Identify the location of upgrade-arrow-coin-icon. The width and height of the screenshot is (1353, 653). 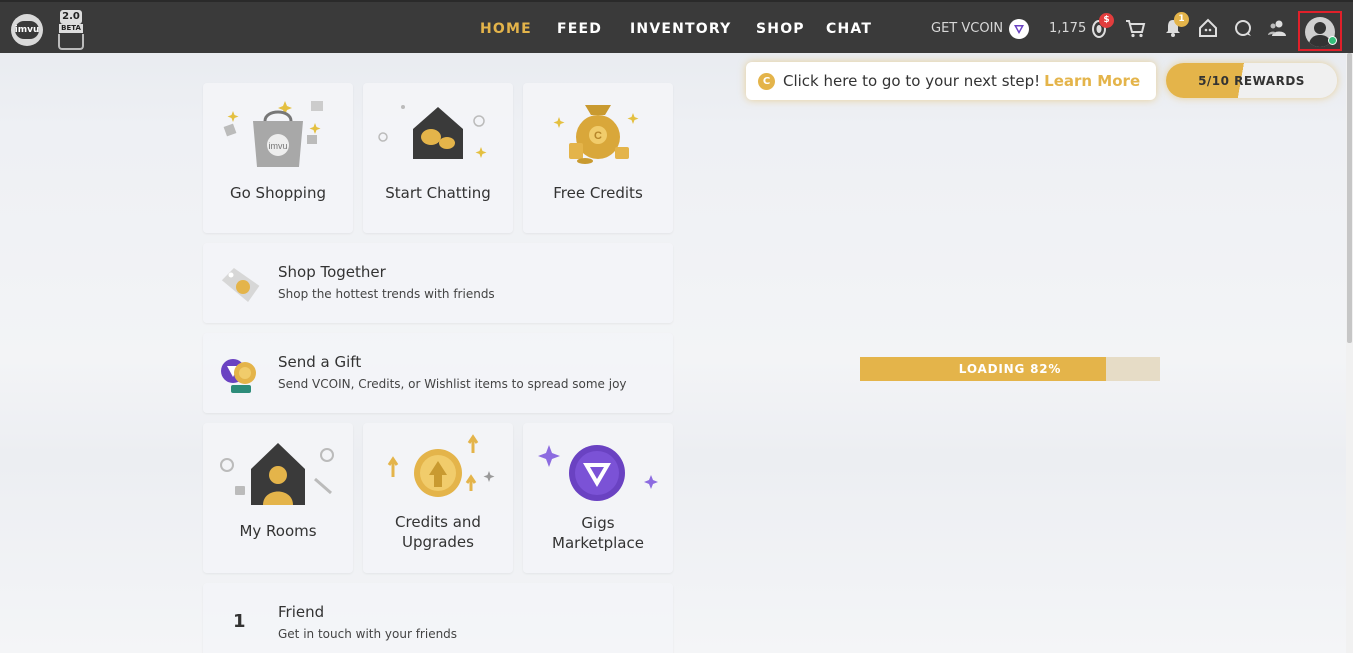
(441, 465).